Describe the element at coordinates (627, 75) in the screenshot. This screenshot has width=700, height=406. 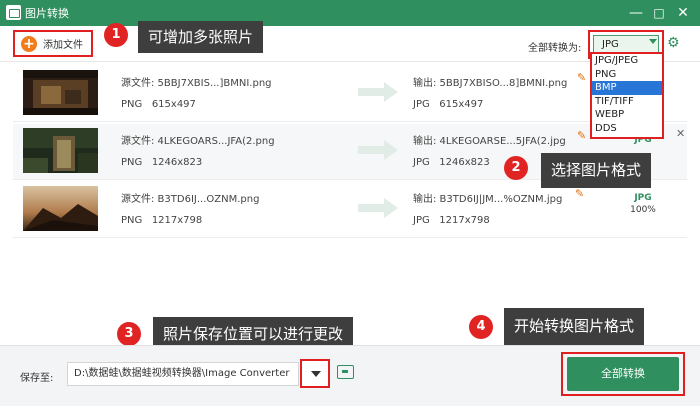
I see `format-option-png: PNG` at that location.